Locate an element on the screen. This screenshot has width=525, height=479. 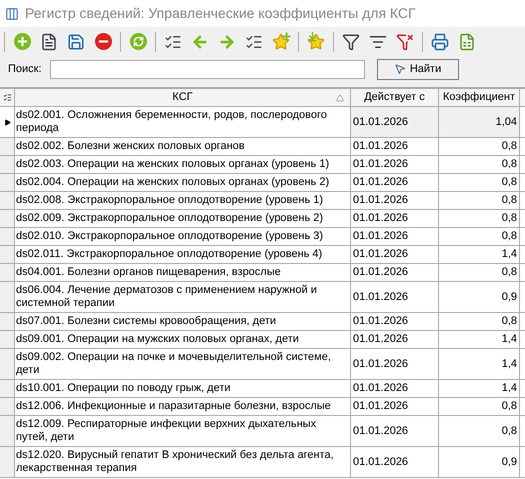
table-cell: ds02.004. Операции на женских половых органах (уровень 2) is located at coordinates (183, 182).